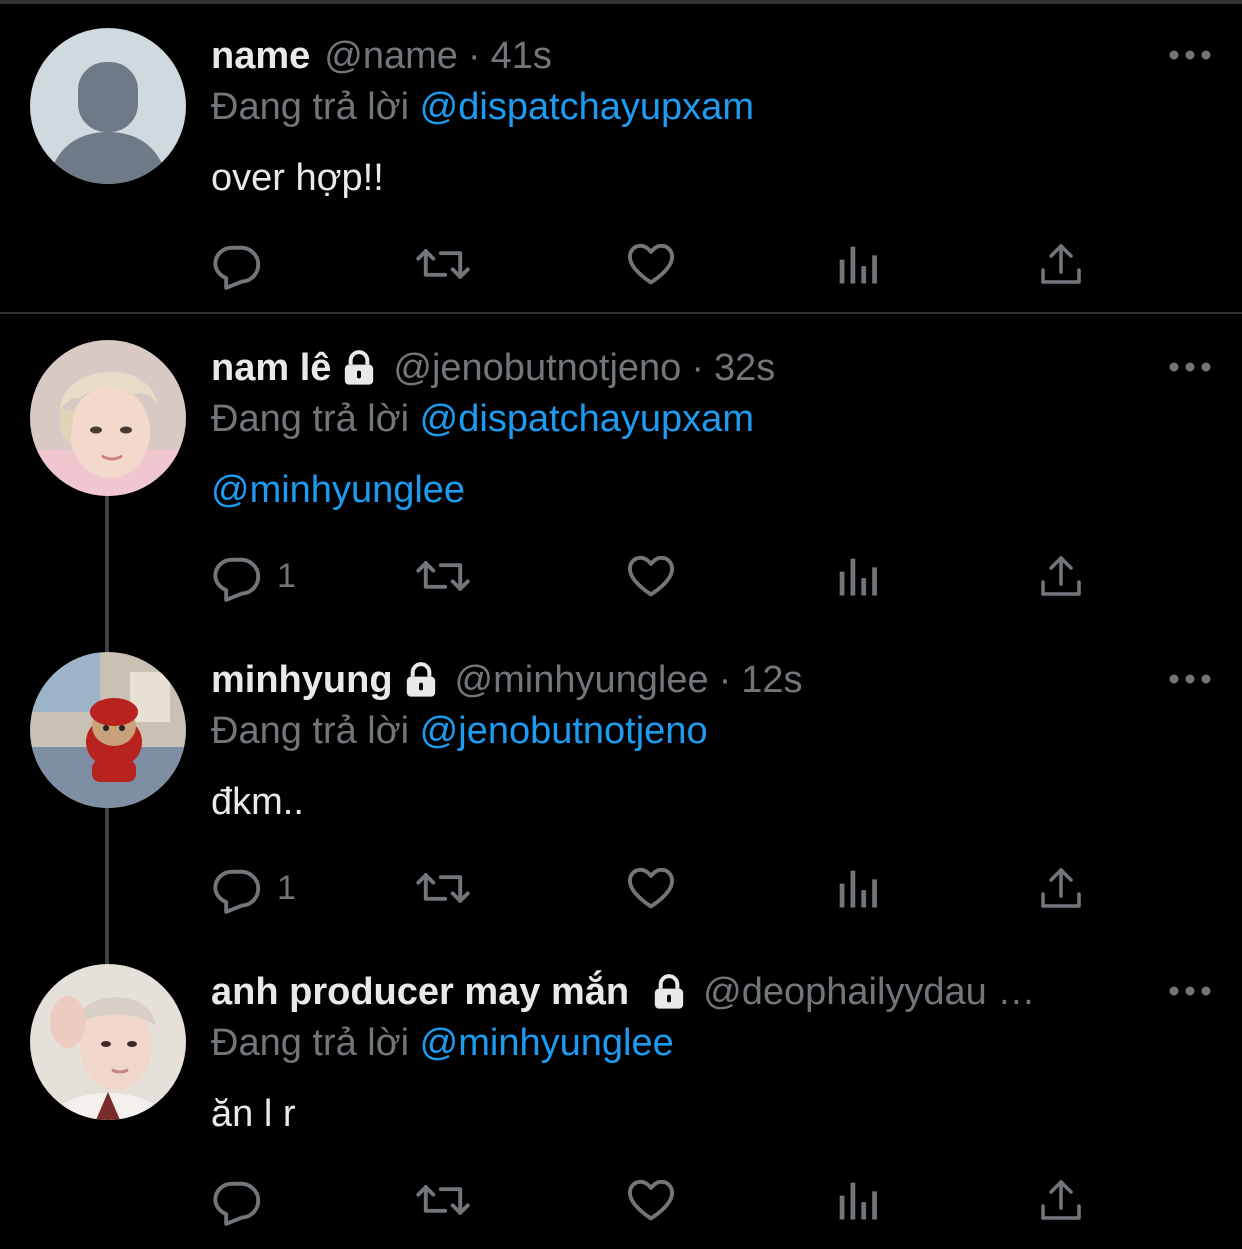 The width and height of the screenshot is (1242, 1249). What do you see at coordinates (537, 368) in the screenshot?
I see `handle: @jenobutnotjeno` at bounding box center [537, 368].